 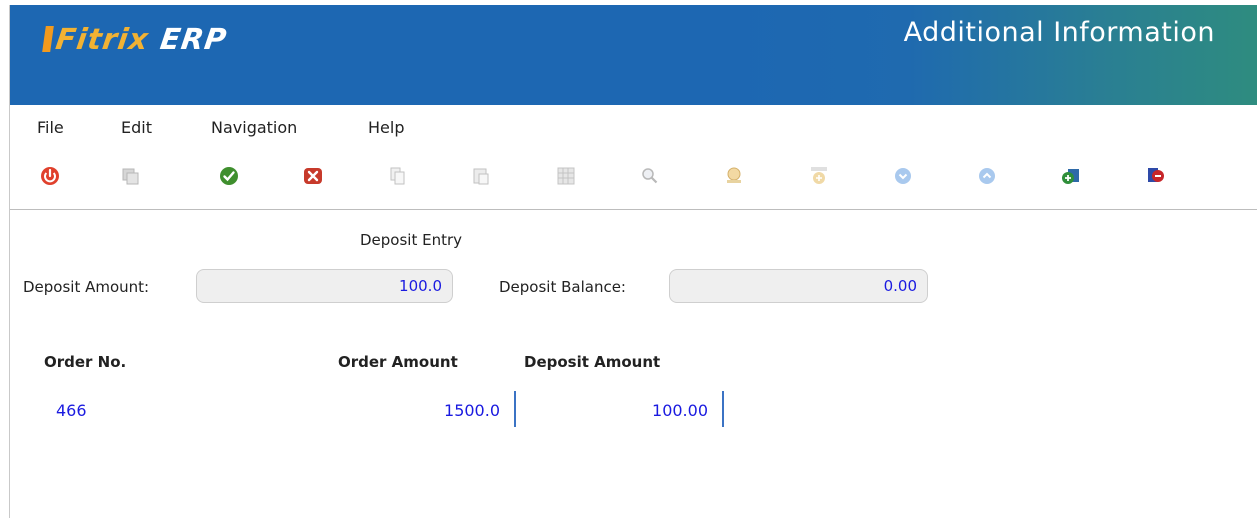 What do you see at coordinates (481, 176) in the screenshot?
I see `paste-icon` at bounding box center [481, 176].